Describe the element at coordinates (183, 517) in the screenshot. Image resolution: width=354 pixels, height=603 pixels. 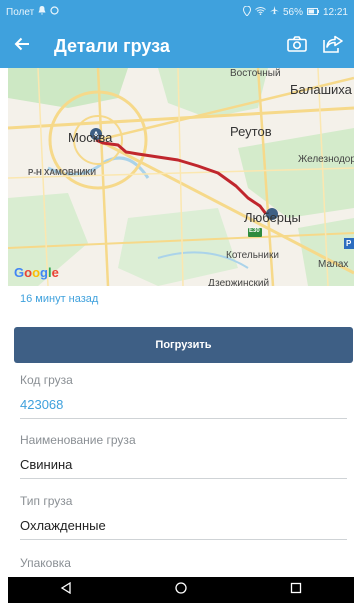
I see `field-cargo-type: Тип груза Охлажденные` at that location.